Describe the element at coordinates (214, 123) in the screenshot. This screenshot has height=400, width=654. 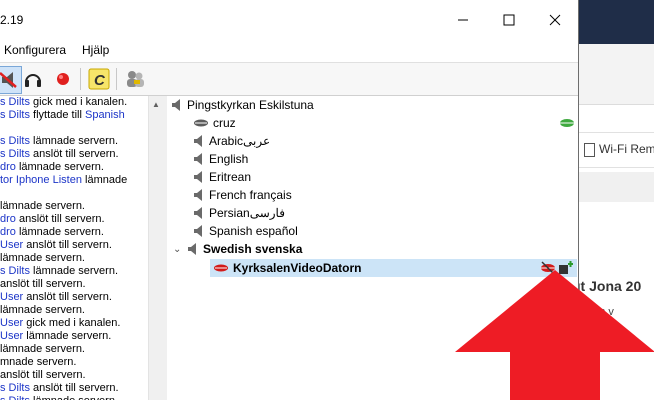
I see `tree-user-cruz: cruz` at that location.